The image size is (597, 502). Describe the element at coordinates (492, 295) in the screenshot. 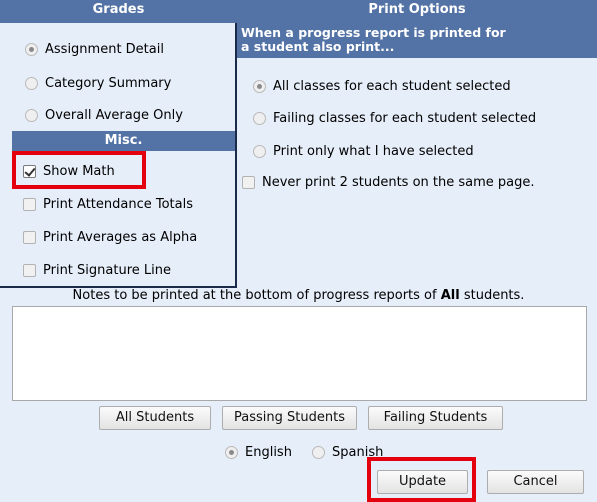

I see `notes-label-suffix: students.` at that location.